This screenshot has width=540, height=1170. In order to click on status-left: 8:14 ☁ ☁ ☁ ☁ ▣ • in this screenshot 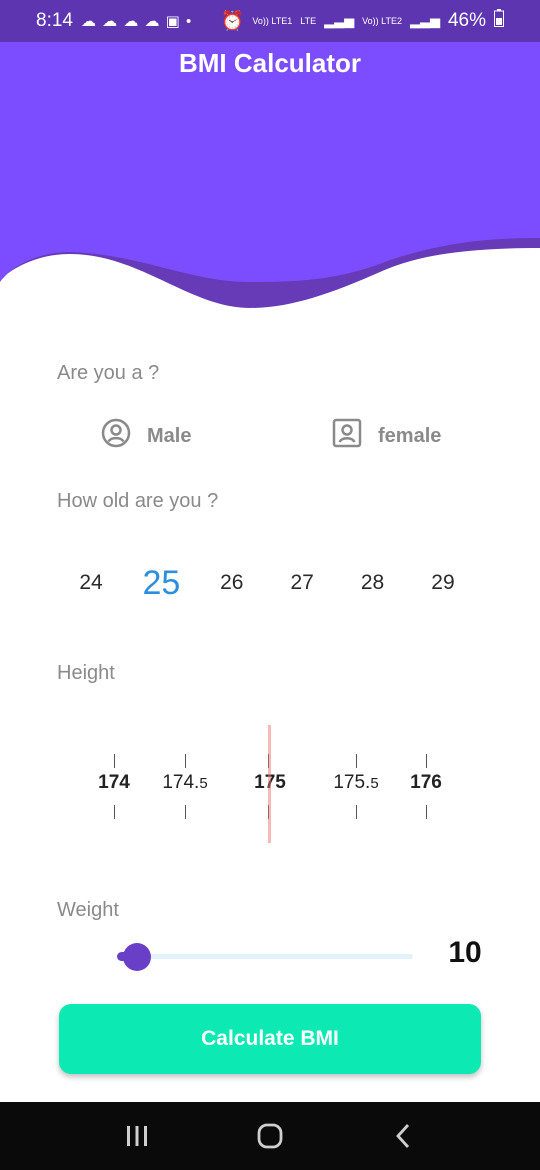, I will do `click(114, 21)`.